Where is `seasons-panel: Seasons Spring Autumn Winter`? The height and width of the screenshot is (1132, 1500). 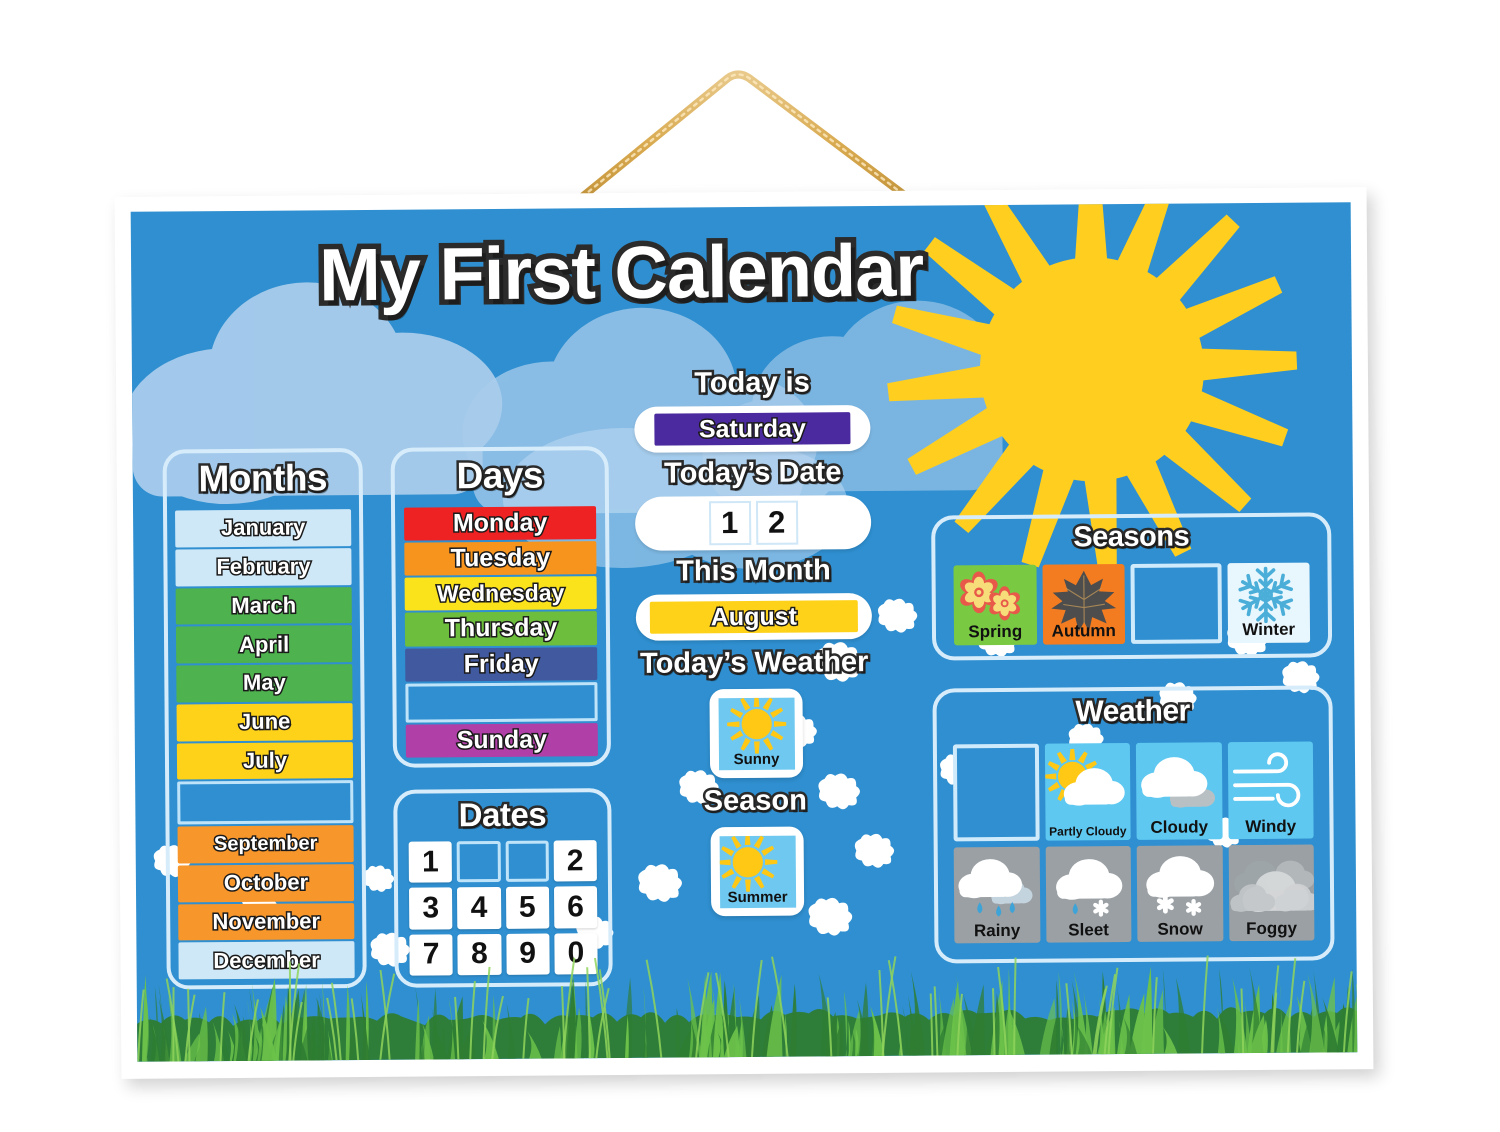
seasons-panel: Seasons Spring Autumn Winter is located at coordinates (1132, 586).